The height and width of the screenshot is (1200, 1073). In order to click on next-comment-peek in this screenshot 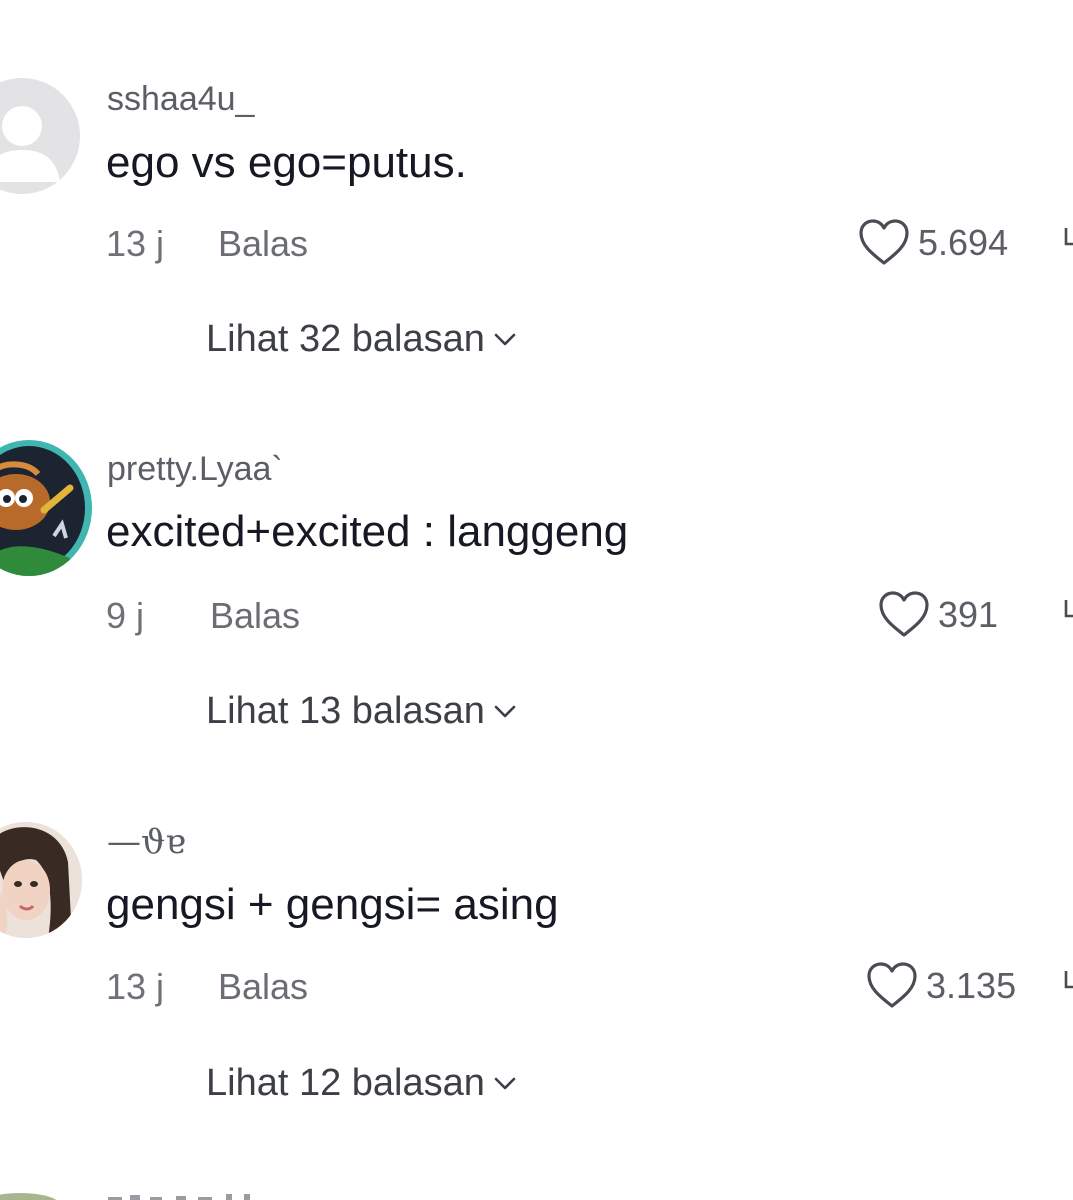, I will do `click(536, 1194)`.